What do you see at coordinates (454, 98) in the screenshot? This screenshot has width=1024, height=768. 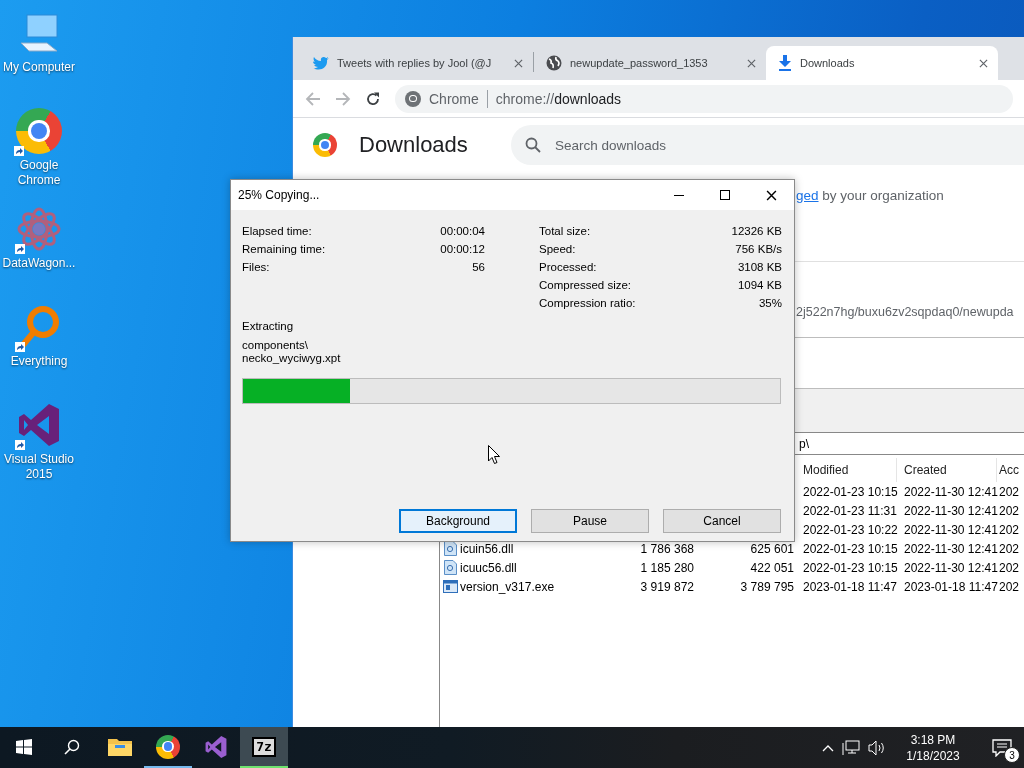 I see `site-name: Chrome` at bounding box center [454, 98].